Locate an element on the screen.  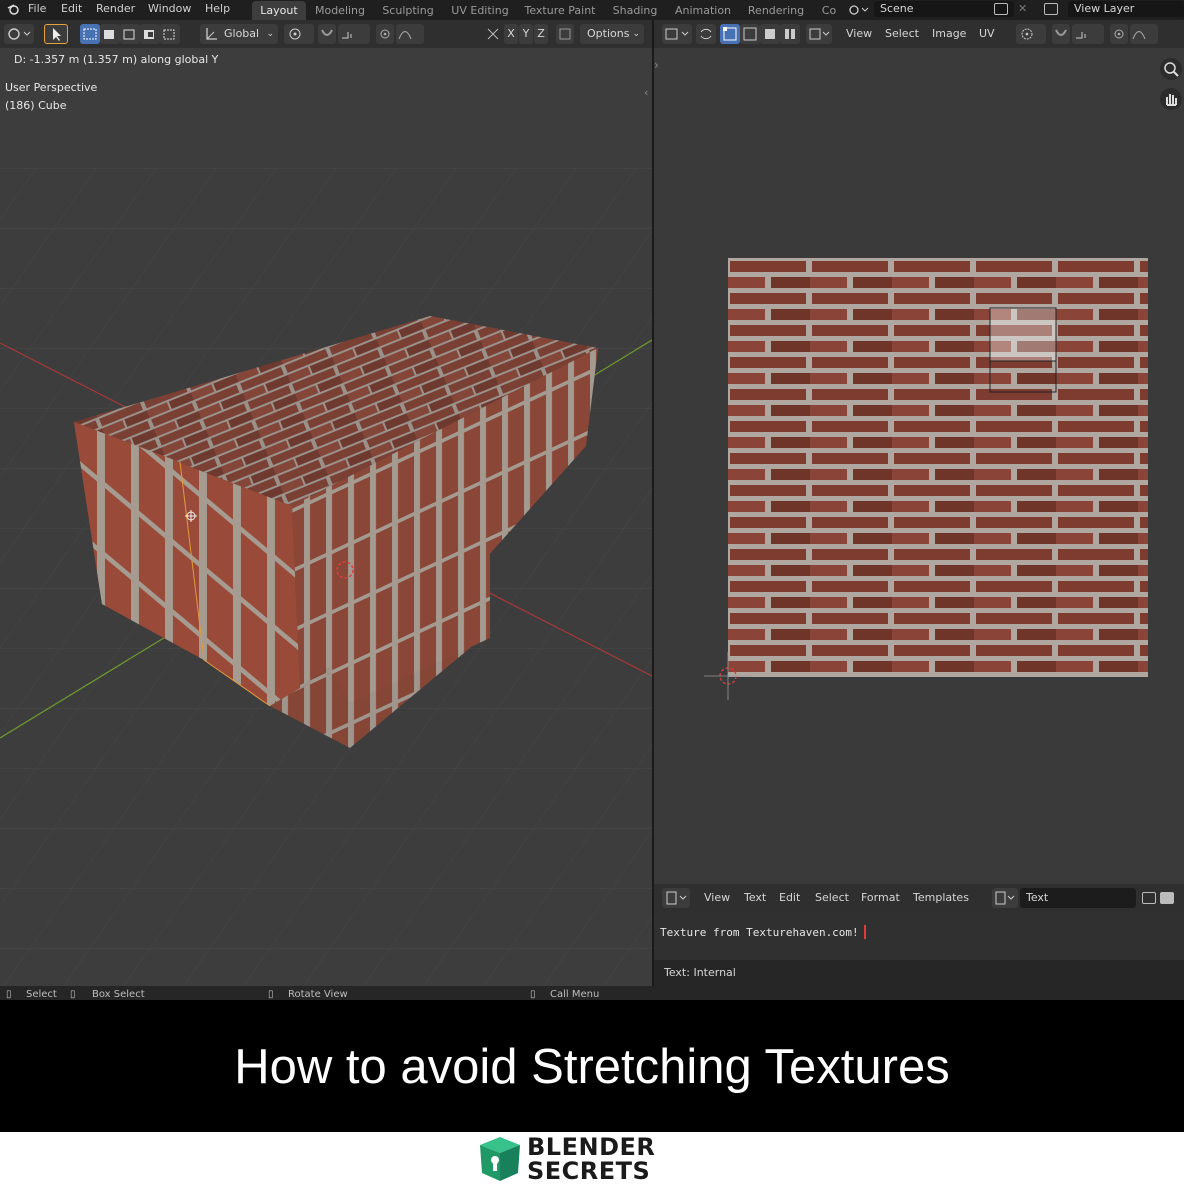
uv-menu-select: Select is located at coordinates (902, 34).